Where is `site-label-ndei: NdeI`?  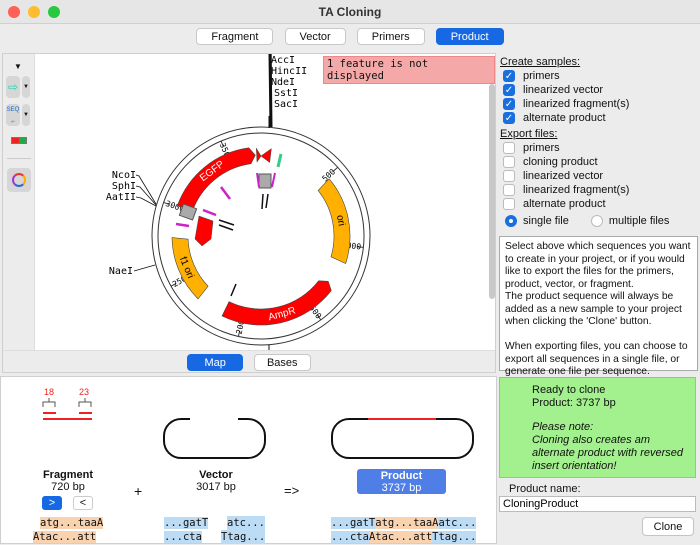
site-label-ndei: NdeI is located at coordinates (283, 82).